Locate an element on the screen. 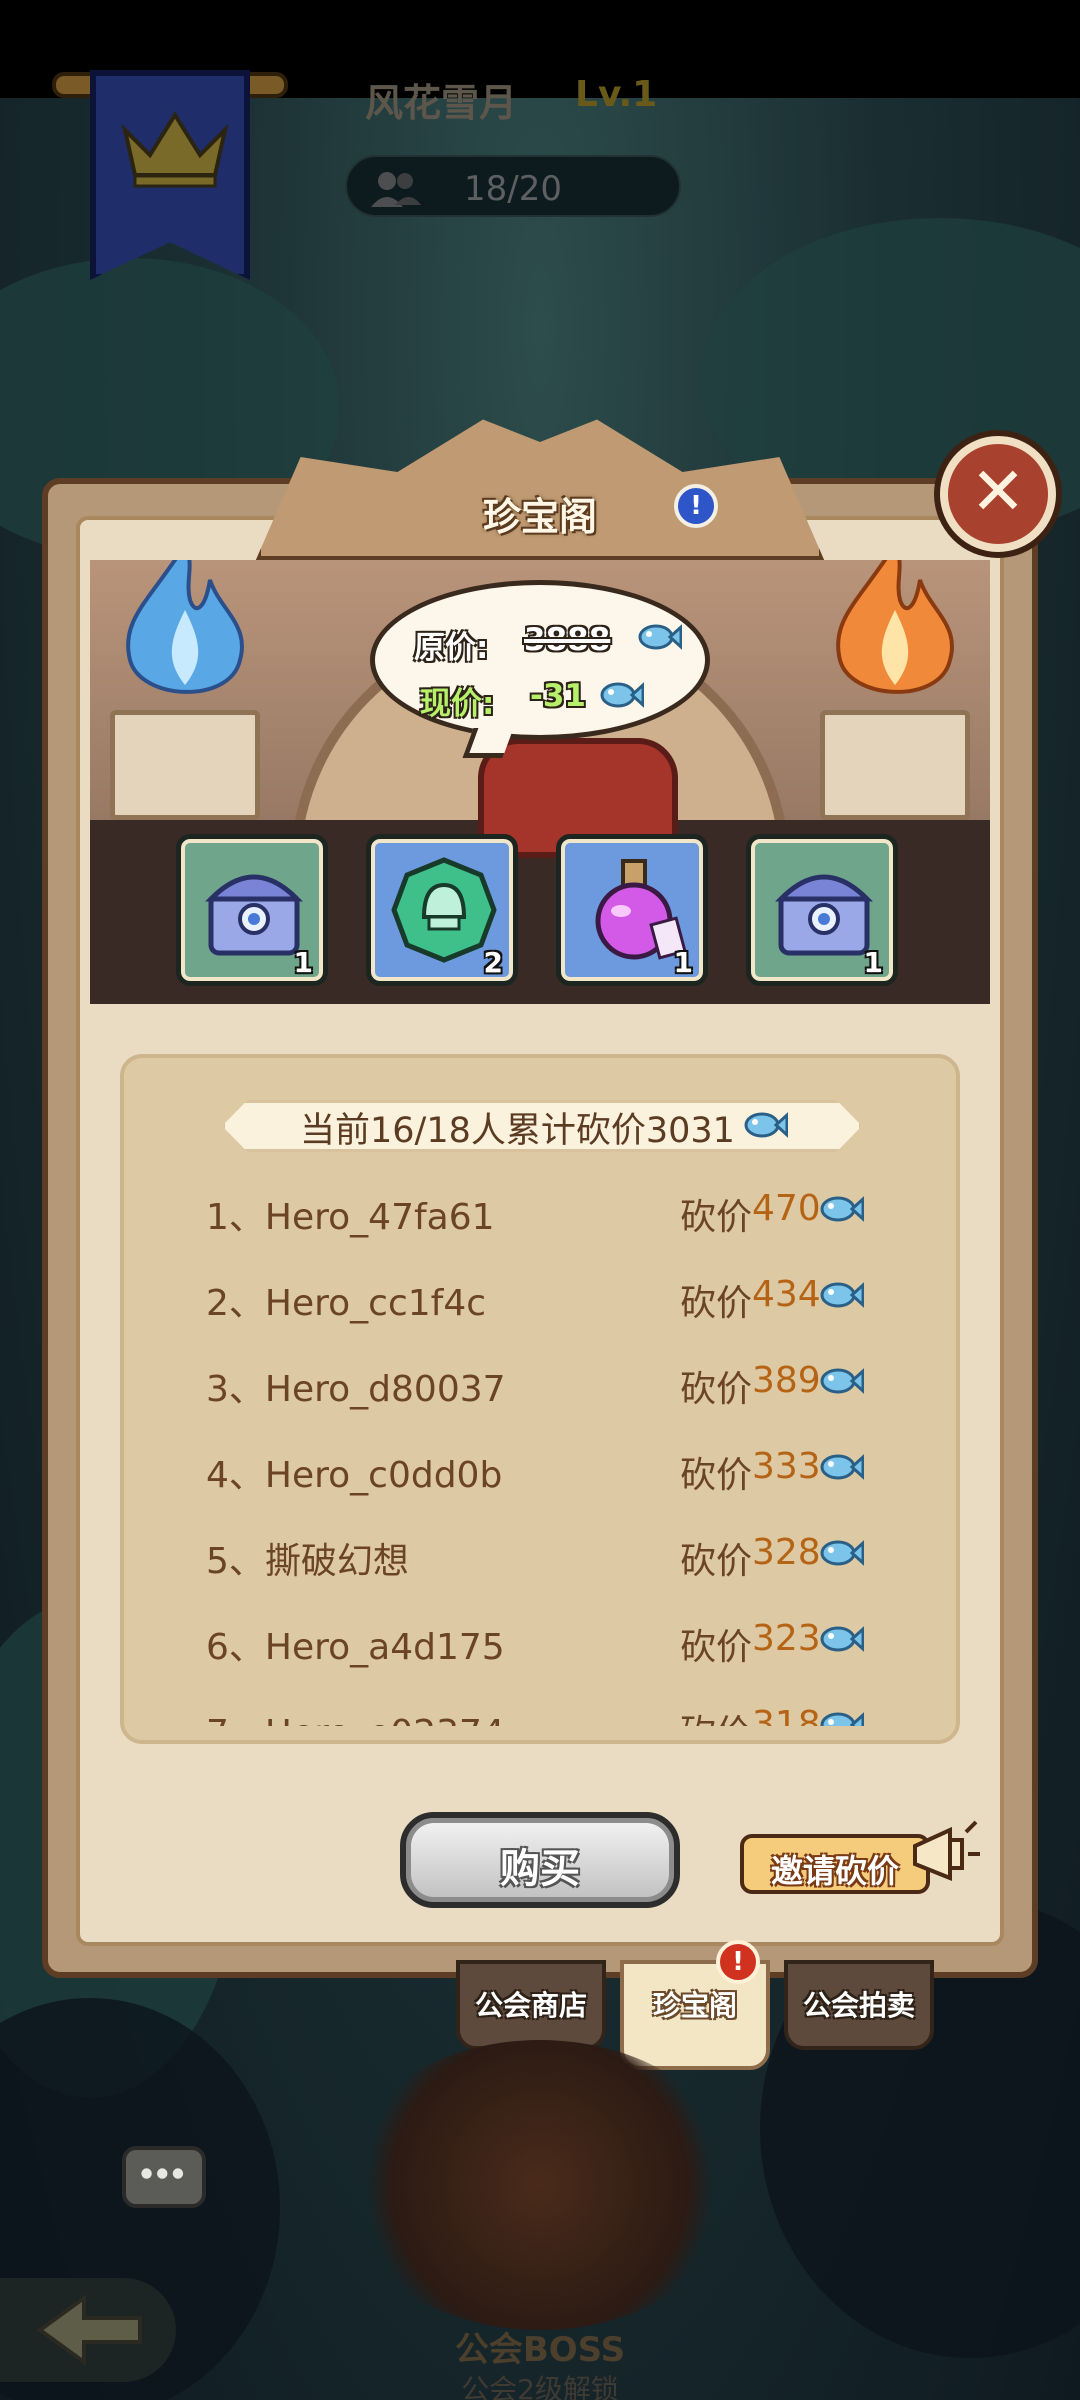  player-name: 7、Hero_e02374 is located at coordinates (355, 1715).